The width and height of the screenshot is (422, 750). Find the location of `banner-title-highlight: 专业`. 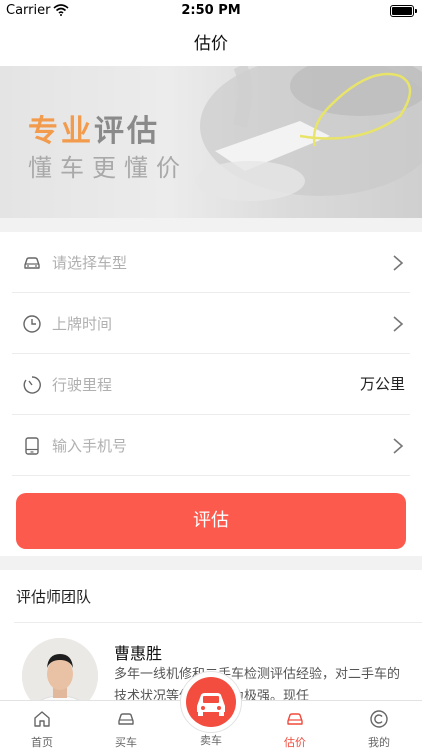

banner-title-highlight: 专业 is located at coordinates (61, 131).